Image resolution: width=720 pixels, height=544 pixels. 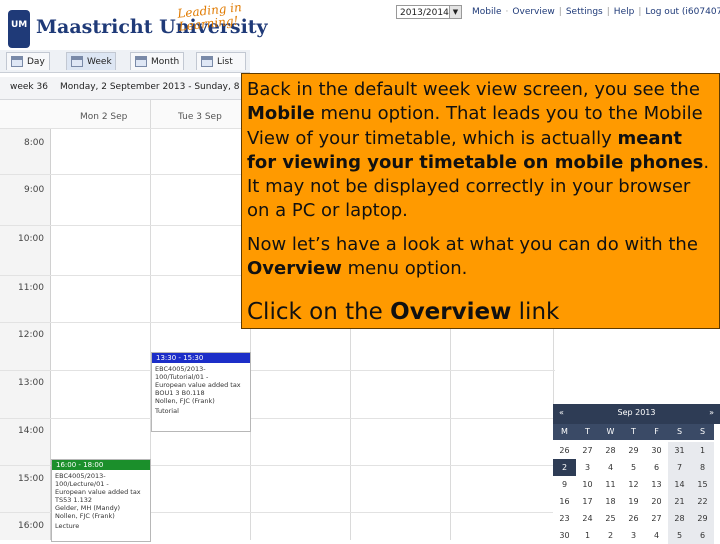 What do you see at coordinates (702, 501) in the screenshot?
I see `calendar-day: 22` at bounding box center [702, 501].